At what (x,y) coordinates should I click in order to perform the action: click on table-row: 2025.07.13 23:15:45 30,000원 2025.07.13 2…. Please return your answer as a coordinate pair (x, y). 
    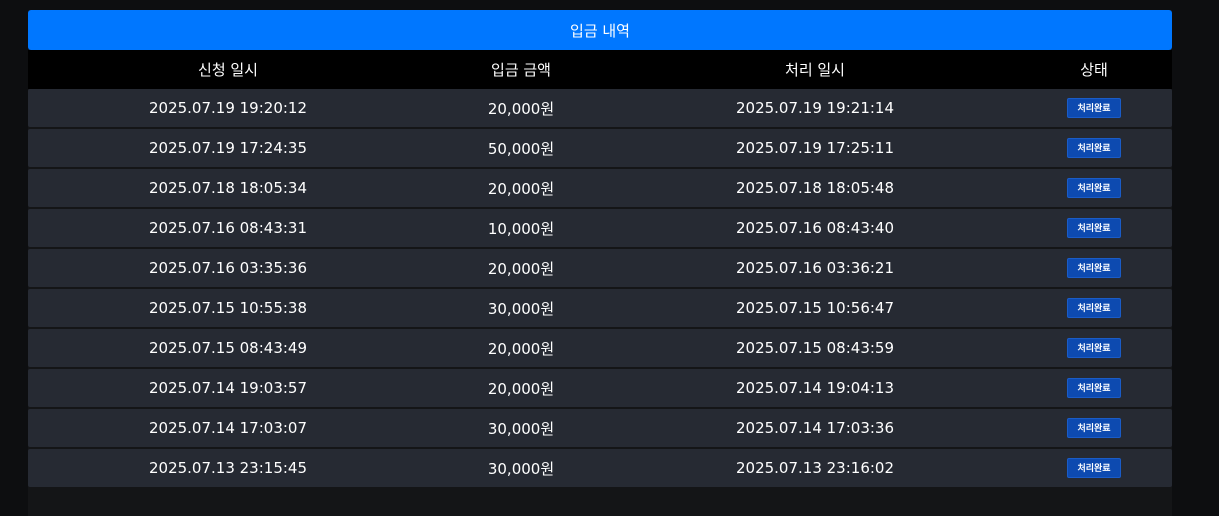
    Looking at the image, I should click on (600, 468).